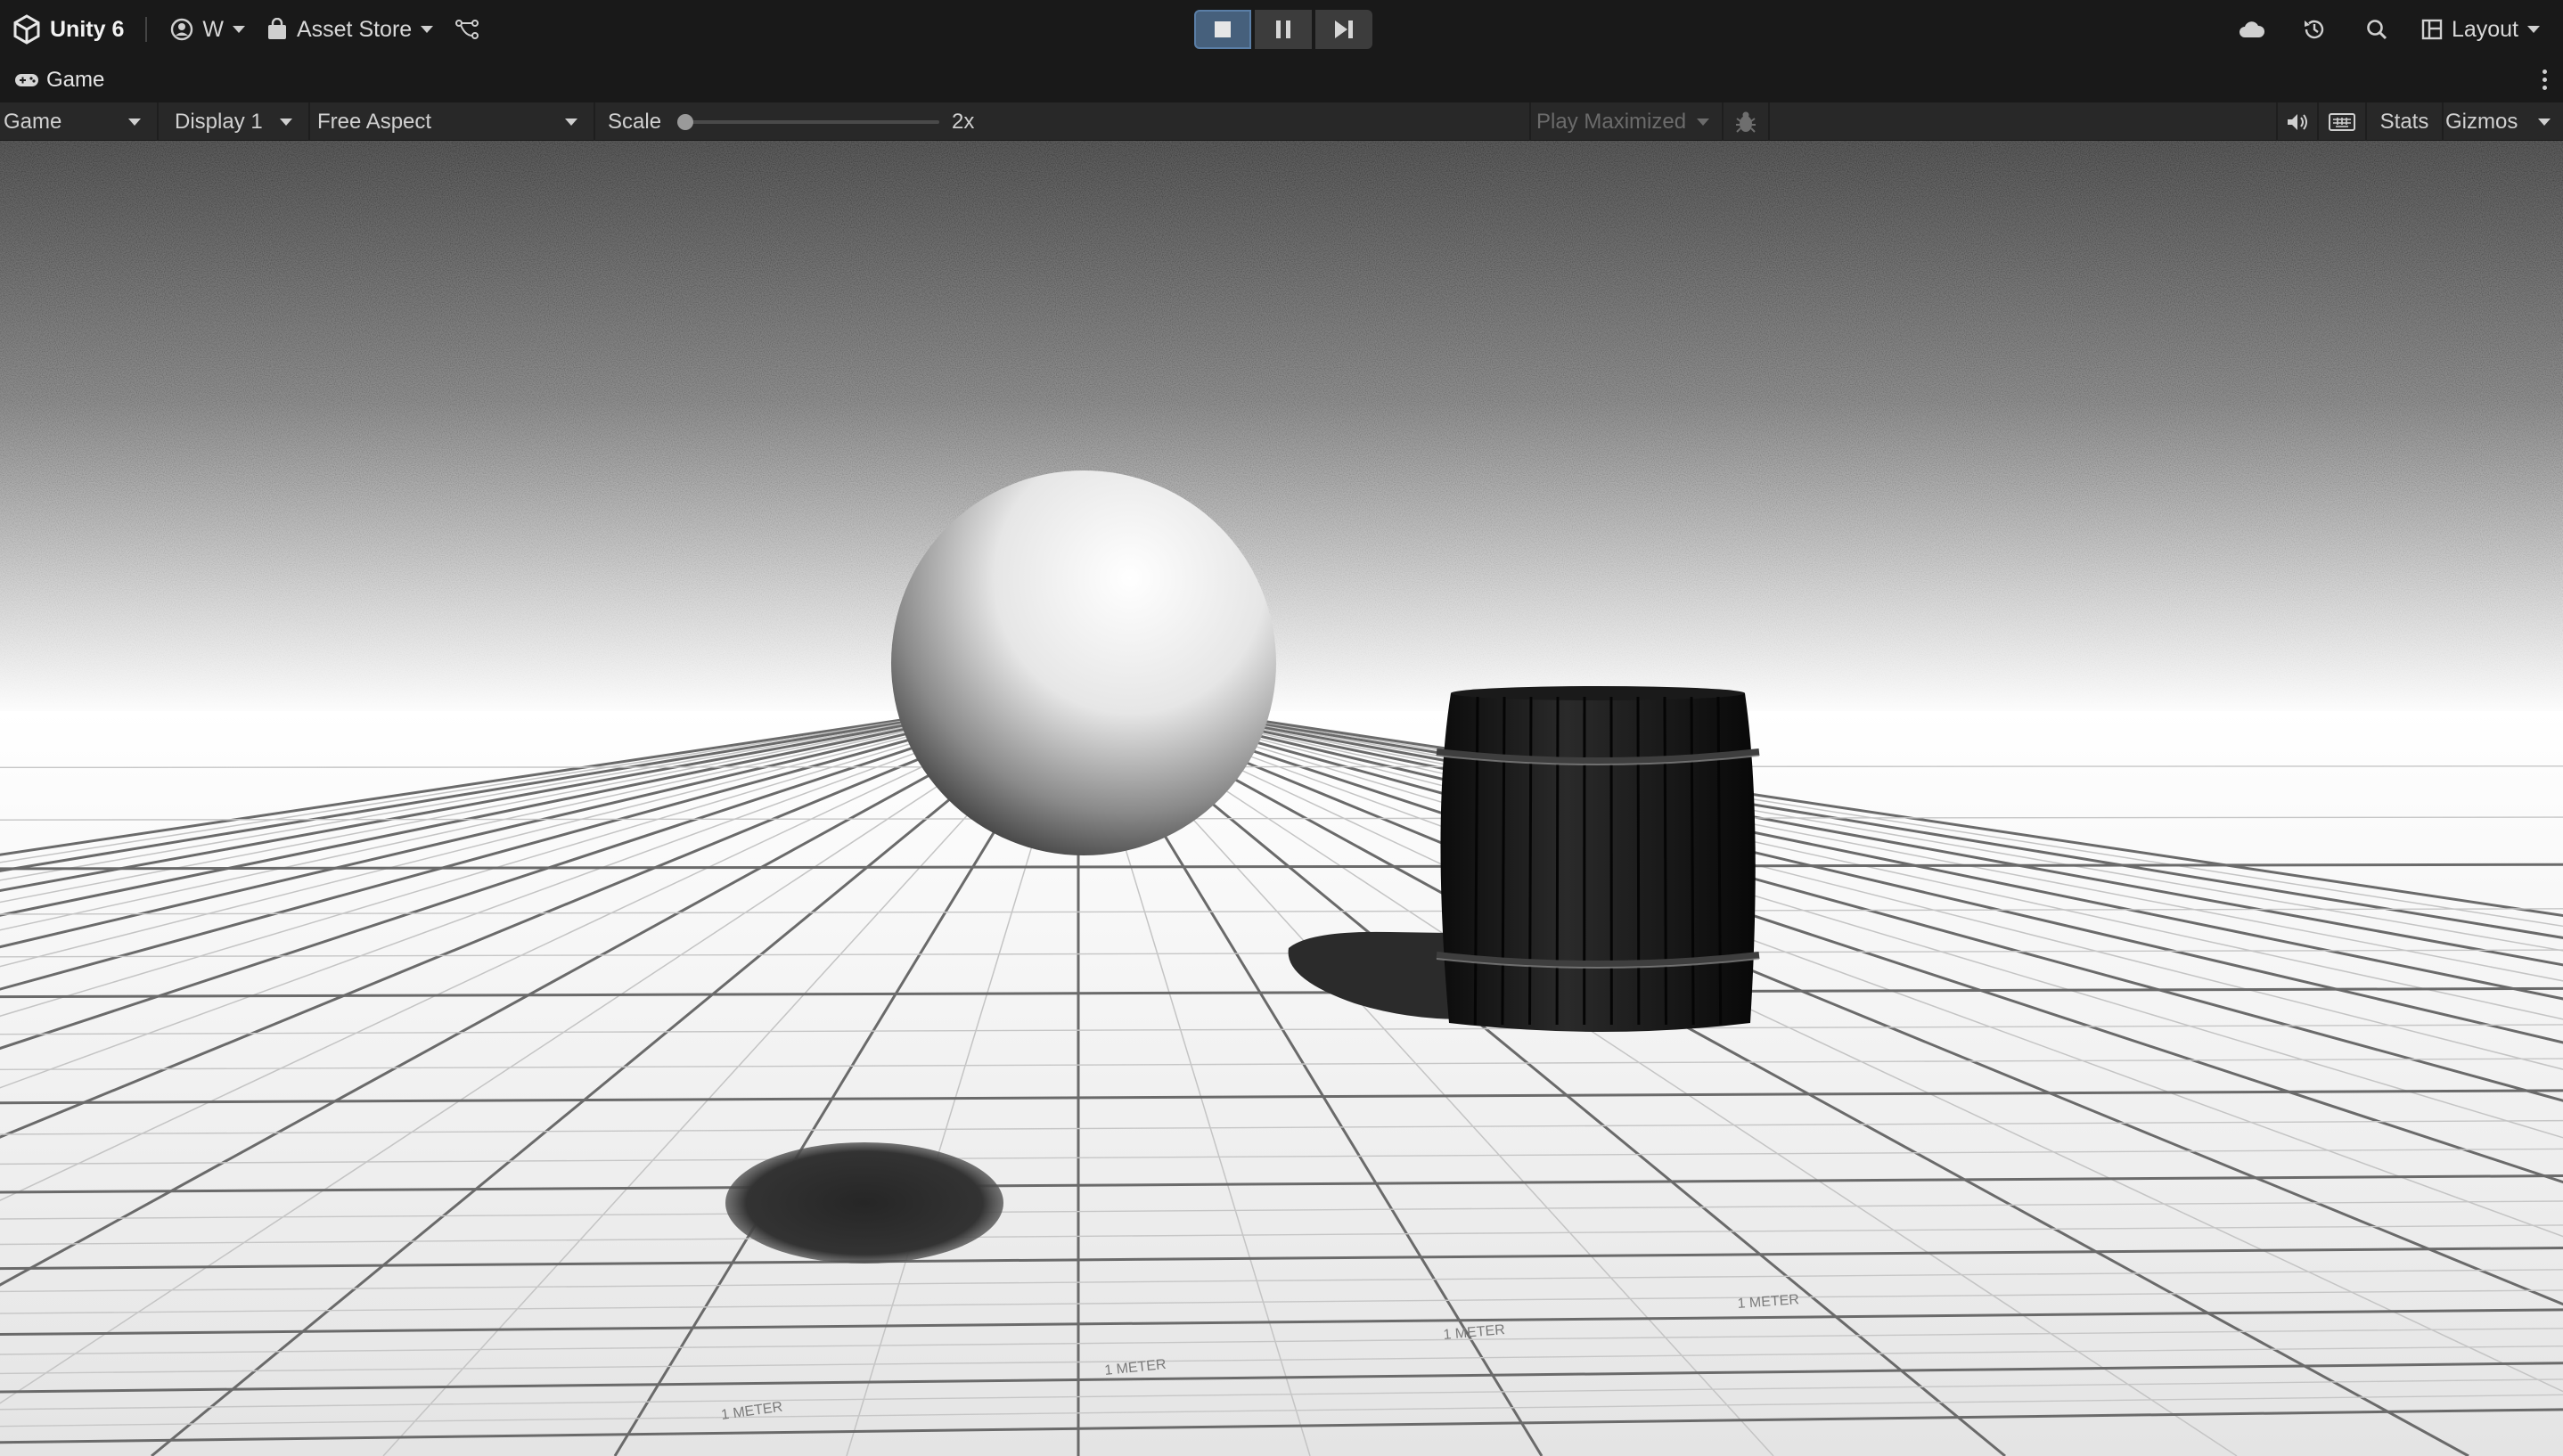  I want to click on more-options-icon, so click(2545, 80).